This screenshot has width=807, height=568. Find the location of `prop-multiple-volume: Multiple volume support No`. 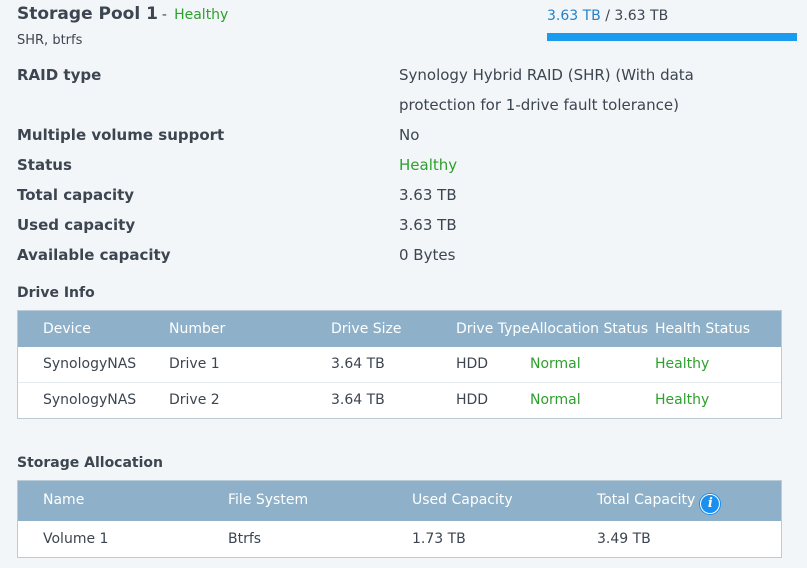

prop-multiple-volume: Multiple volume support No is located at coordinates (407, 135).